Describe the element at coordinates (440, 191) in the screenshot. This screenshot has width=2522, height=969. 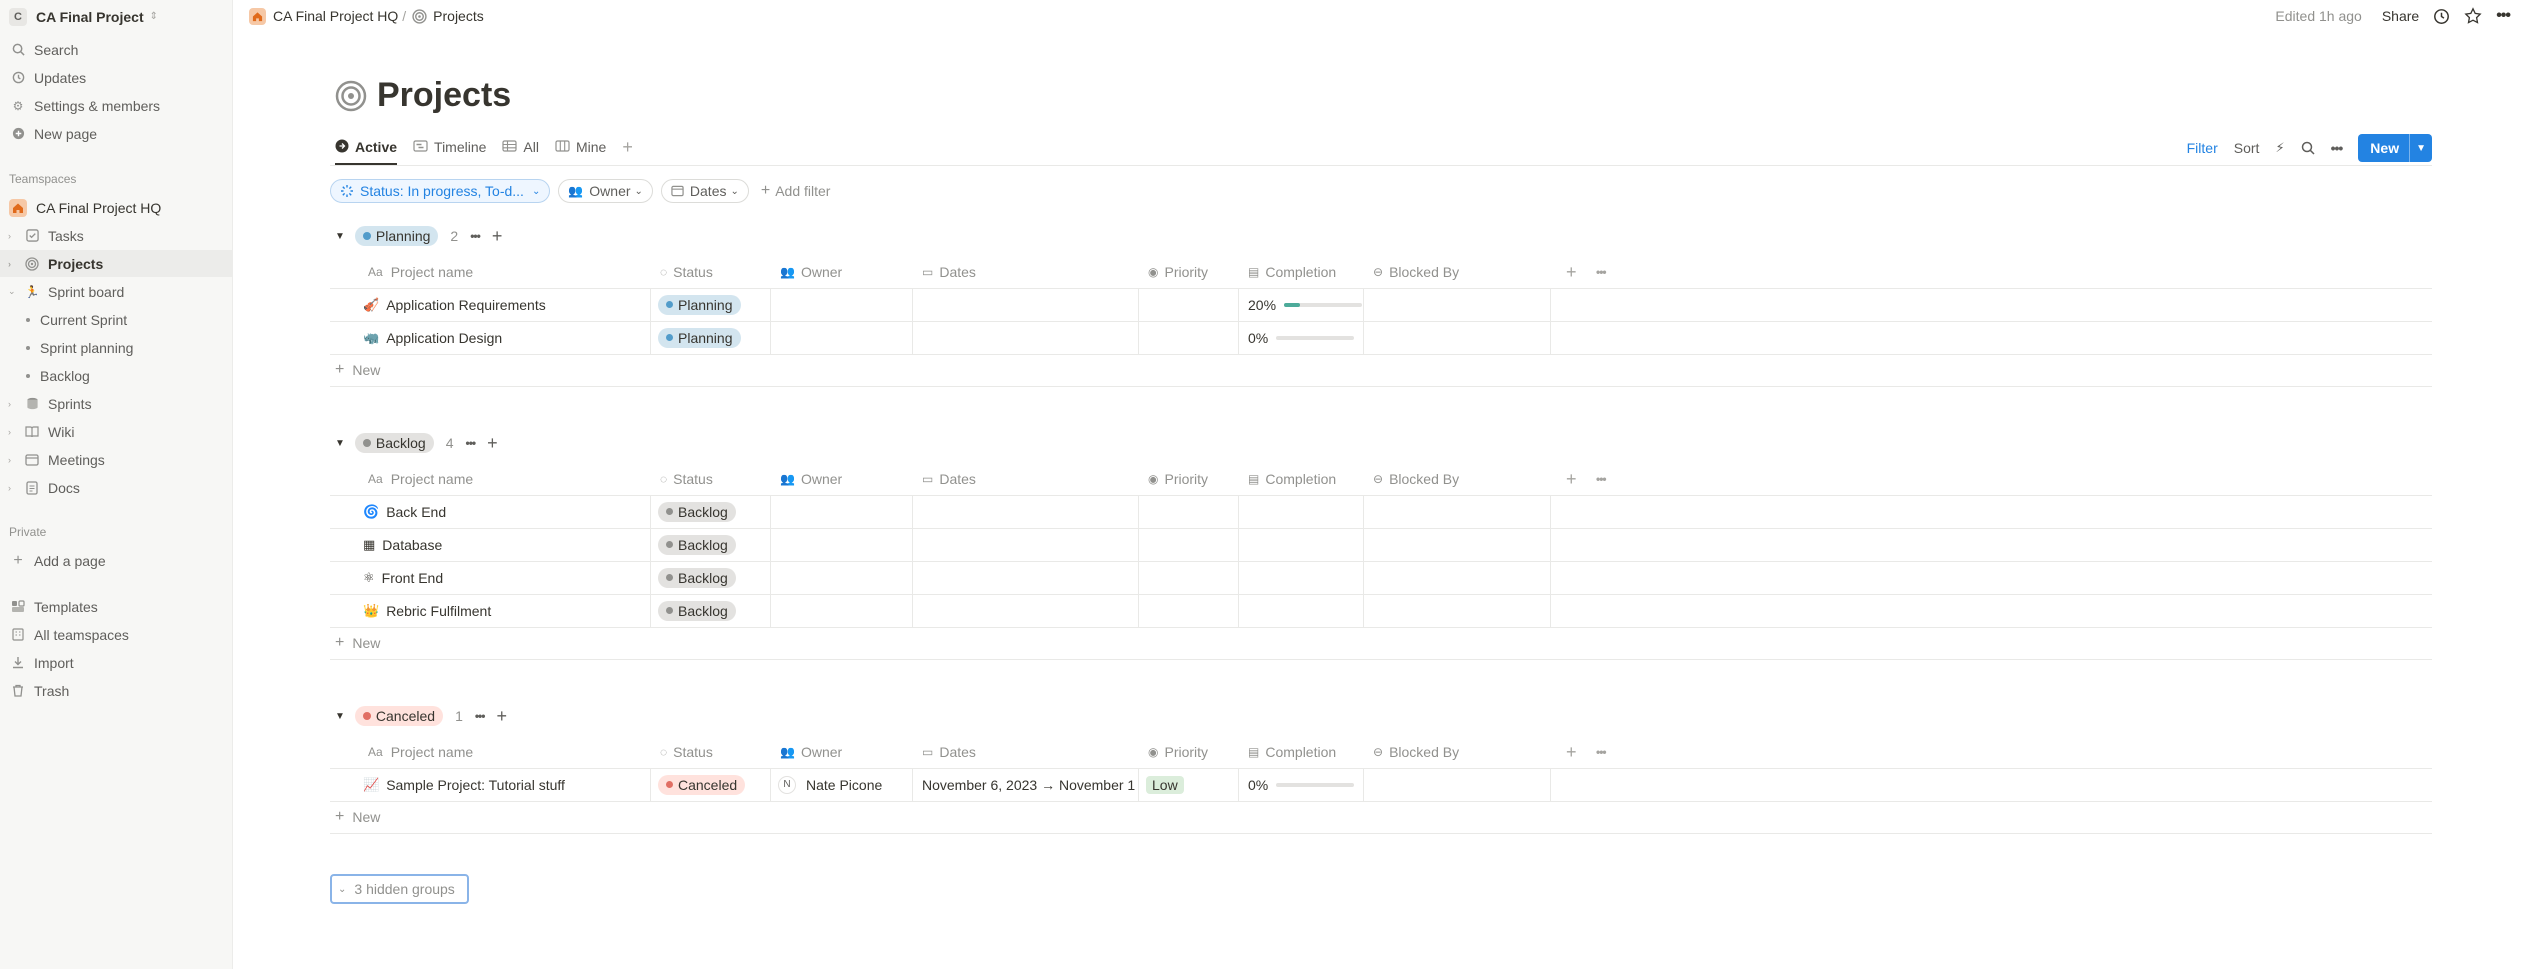
I see `status-filter-pill: Status: In progress, To-d... ⌄` at that location.